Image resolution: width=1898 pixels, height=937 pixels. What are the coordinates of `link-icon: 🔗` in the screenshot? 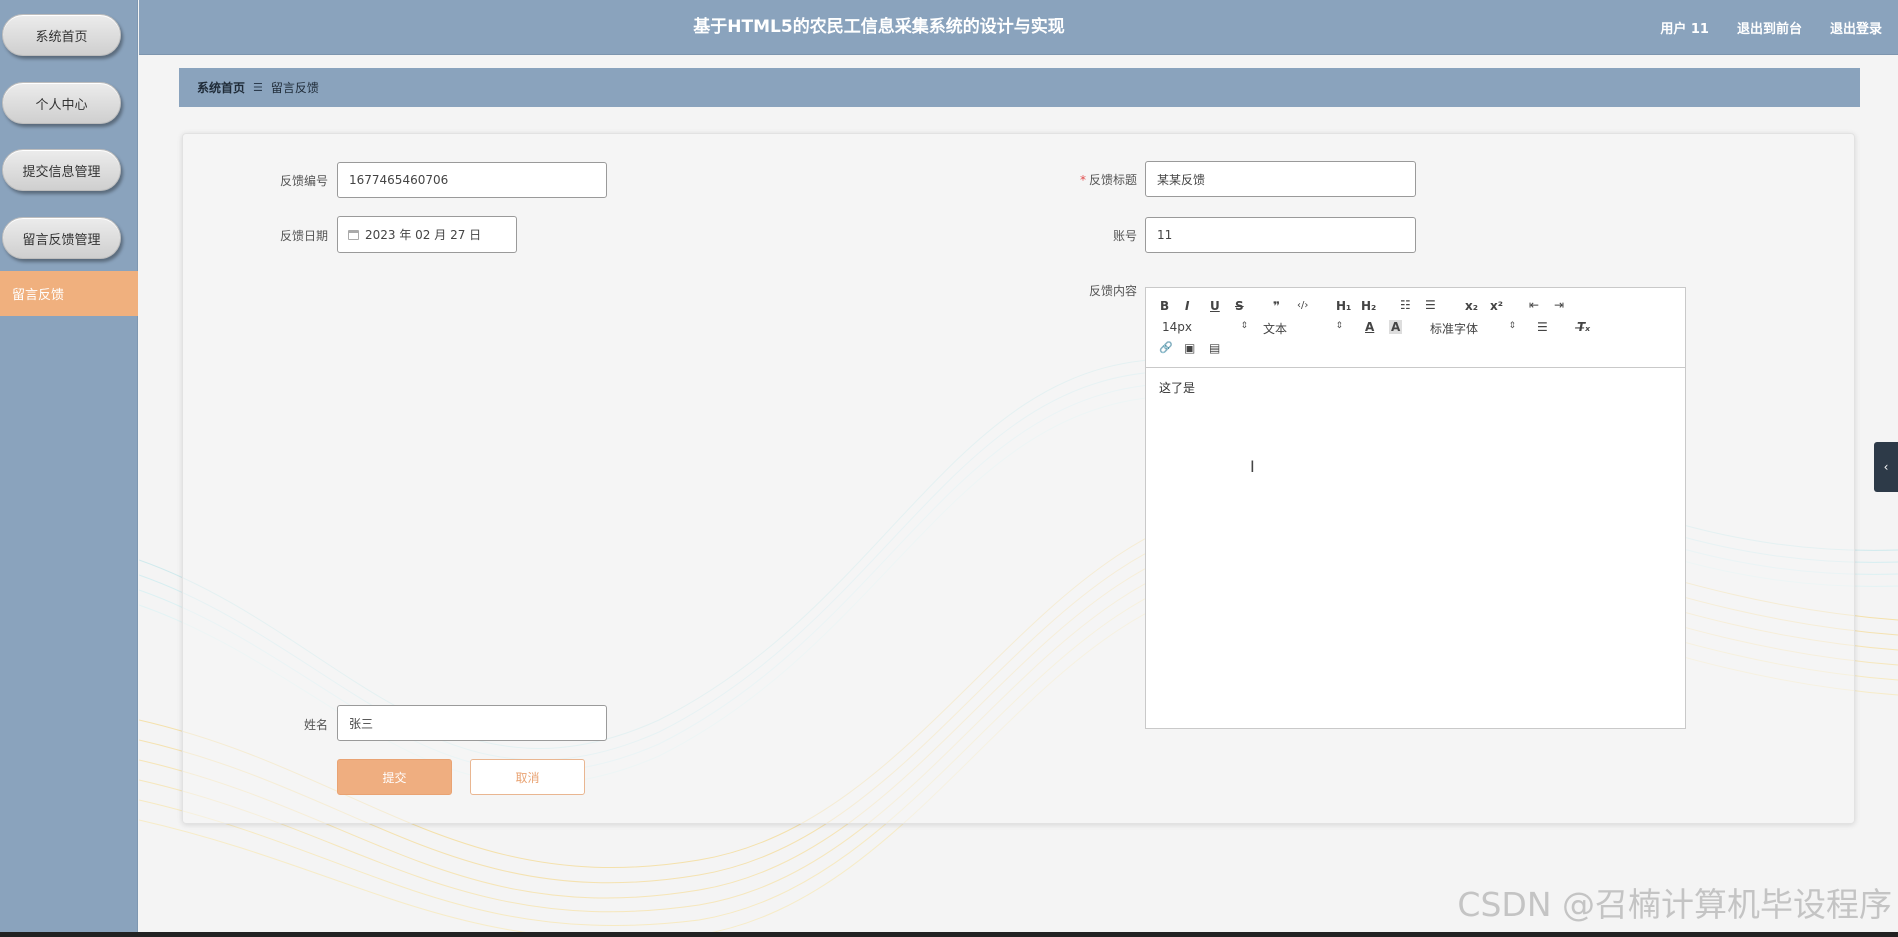 It's located at (1166, 348).